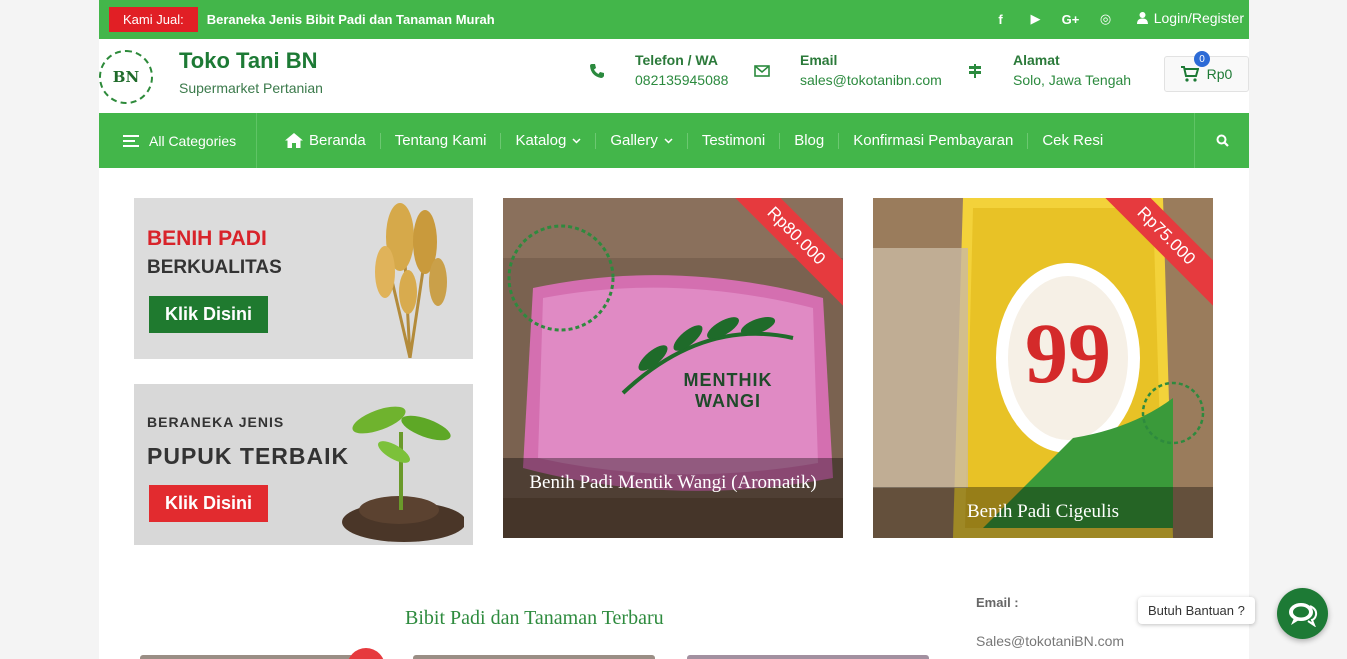 The height and width of the screenshot is (659, 1347). I want to click on search-icon, so click(1222, 140).